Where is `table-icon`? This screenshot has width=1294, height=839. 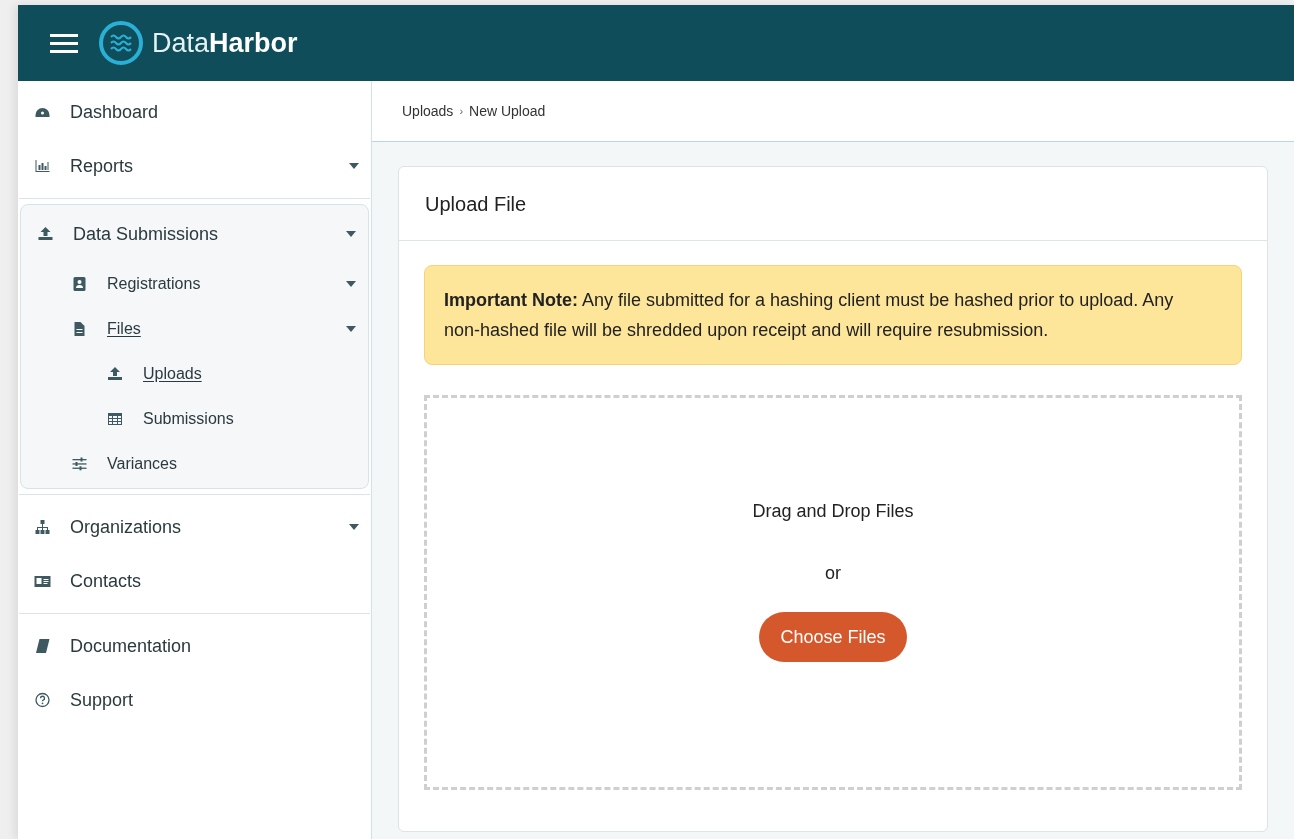
table-icon is located at coordinates (115, 418).